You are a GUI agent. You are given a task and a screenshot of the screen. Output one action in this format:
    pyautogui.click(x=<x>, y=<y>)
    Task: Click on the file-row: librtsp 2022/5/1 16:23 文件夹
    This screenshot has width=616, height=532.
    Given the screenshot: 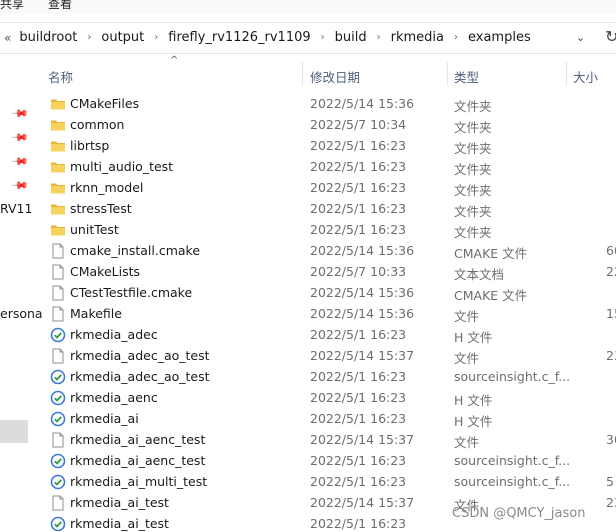 What is the action you would take?
    pyautogui.click(x=323, y=146)
    